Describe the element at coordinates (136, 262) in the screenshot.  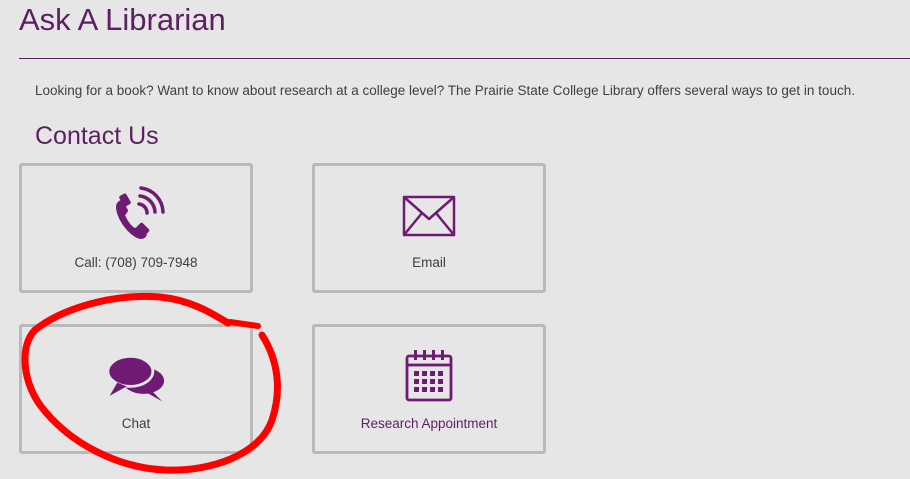
I see `call-tile-label: Call: (708) 709-7948` at that location.